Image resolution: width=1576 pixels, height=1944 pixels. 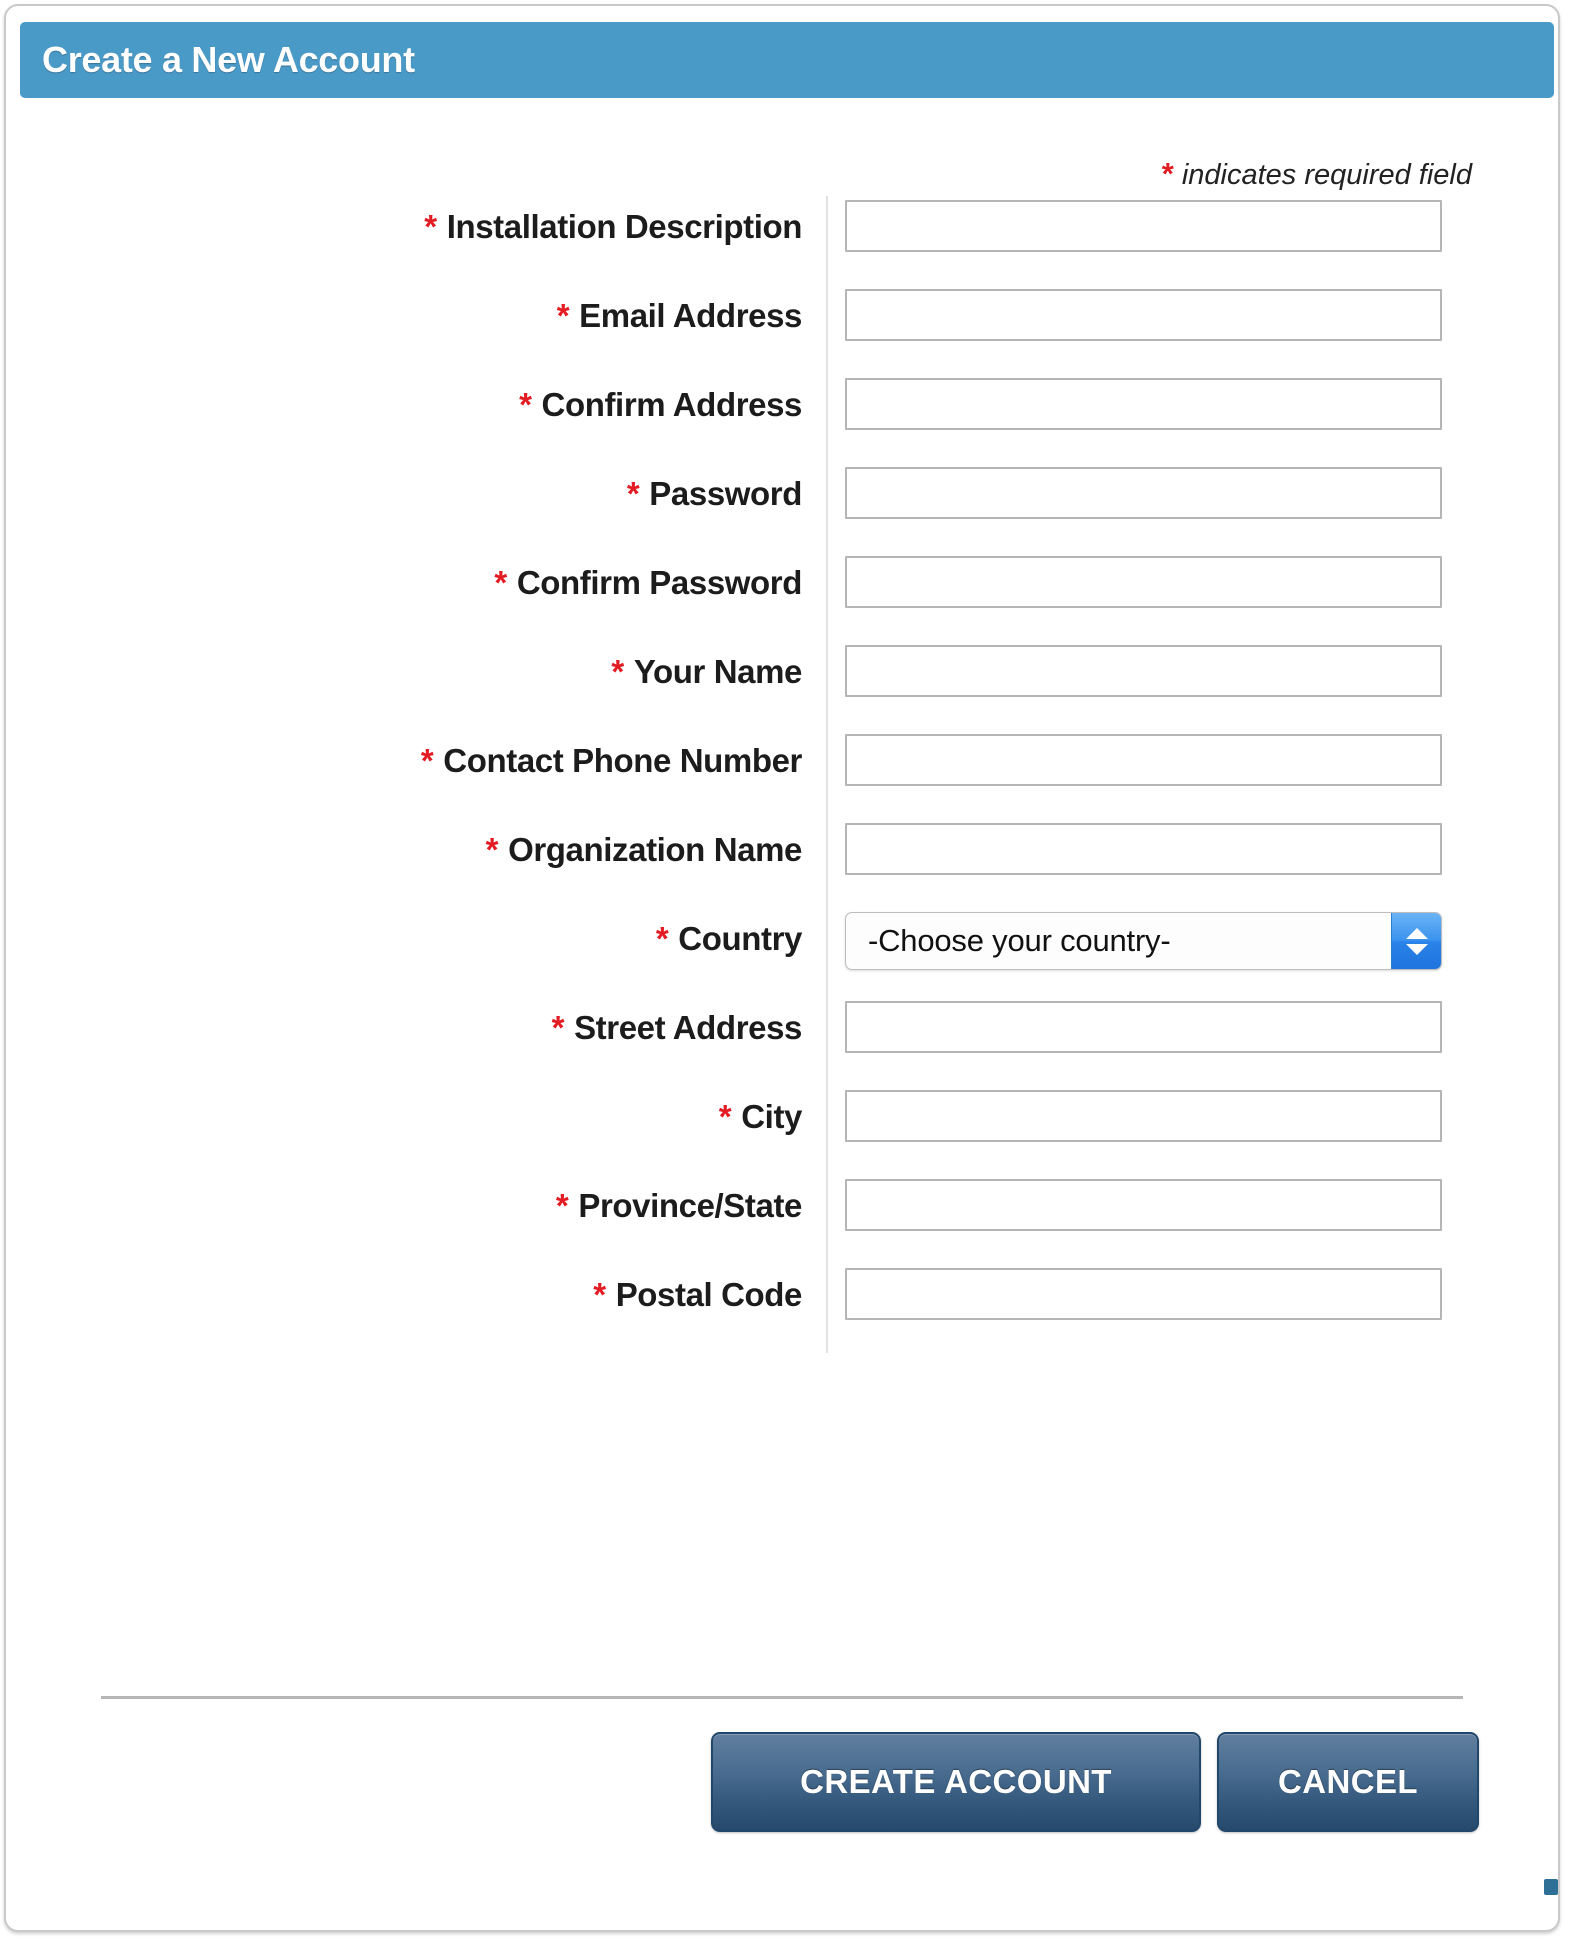 What do you see at coordinates (718, 671) in the screenshot?
I see `field-label-text: Your Name` at bounding box center [718, 671].